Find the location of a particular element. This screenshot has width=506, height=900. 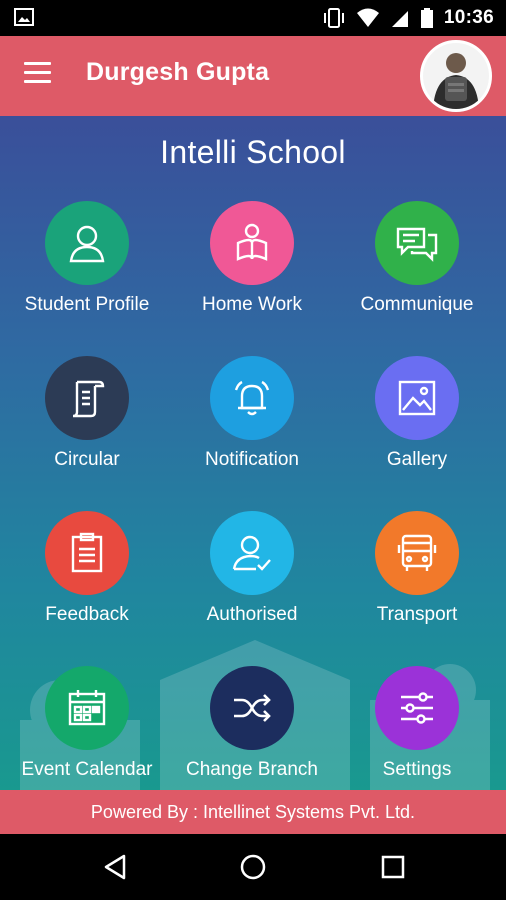

menu-label: Circular is located at coordinates (87, 459).